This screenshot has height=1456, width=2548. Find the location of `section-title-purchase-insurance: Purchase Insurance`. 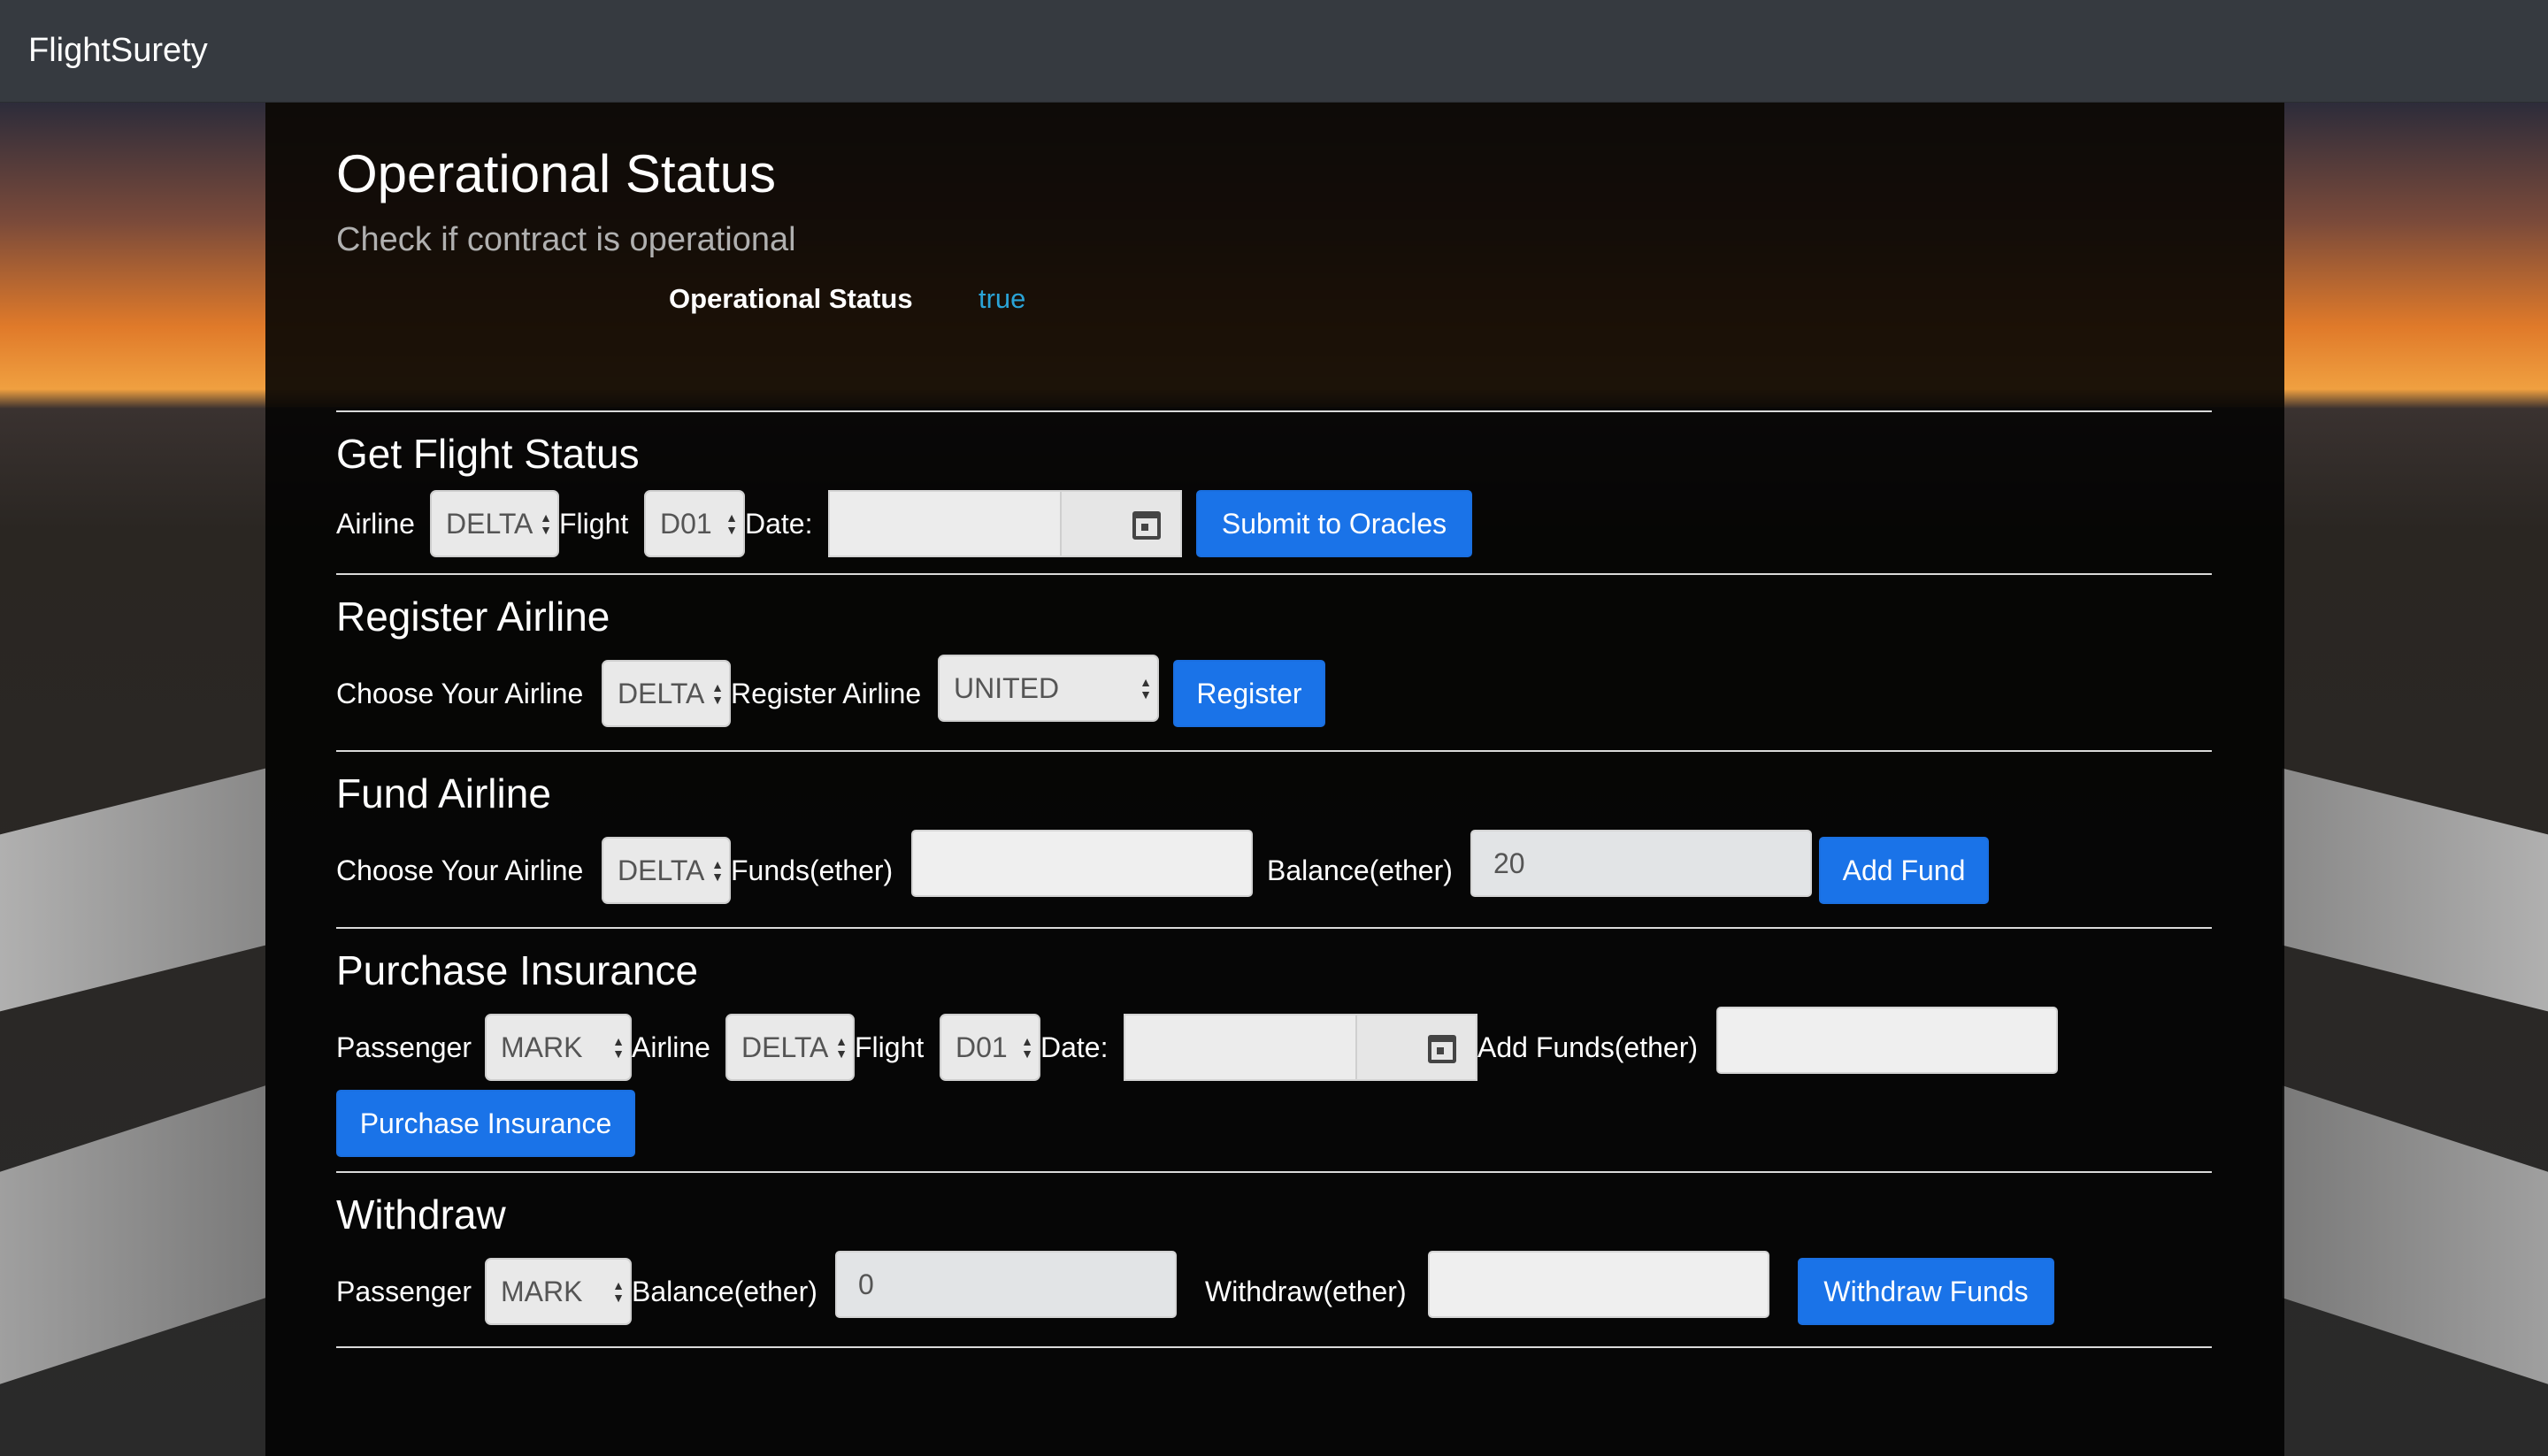

section-title-purchase-insurance: Purchase Insurance is located at coordinates (517, 970).